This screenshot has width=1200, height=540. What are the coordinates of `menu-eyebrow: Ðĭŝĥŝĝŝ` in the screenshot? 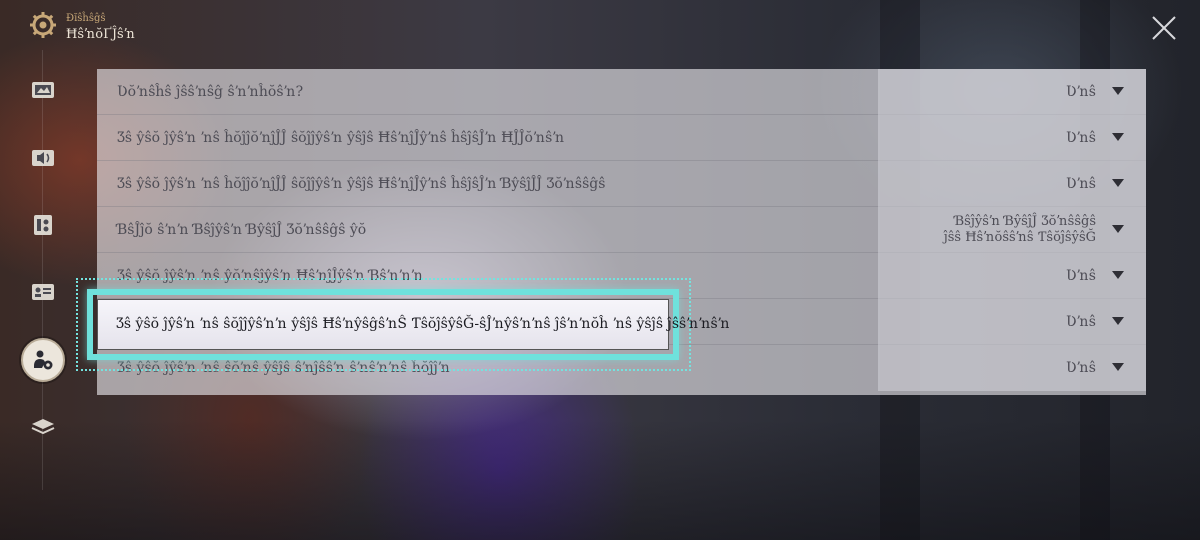 It's located at (86, 18).